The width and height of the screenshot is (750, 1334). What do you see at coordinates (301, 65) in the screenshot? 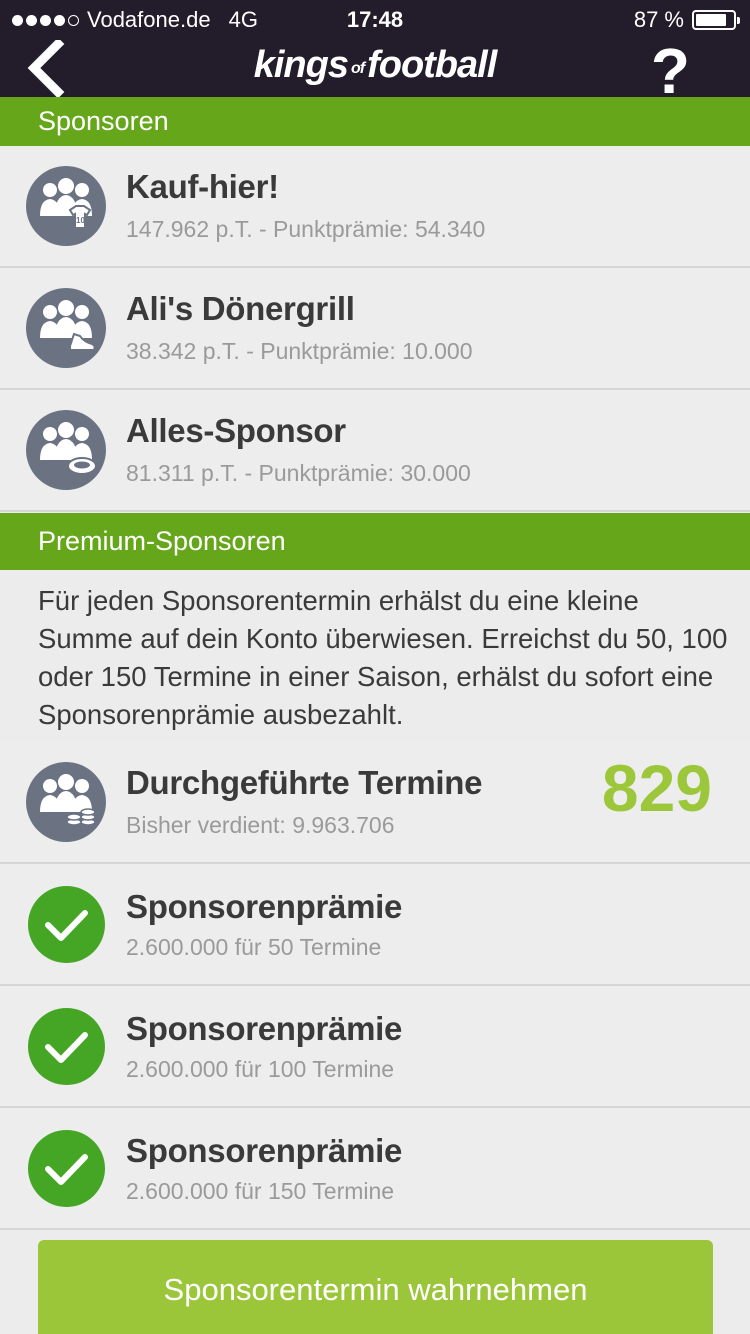
I see `logo-kings: kings` at bounding box center [301, 65].